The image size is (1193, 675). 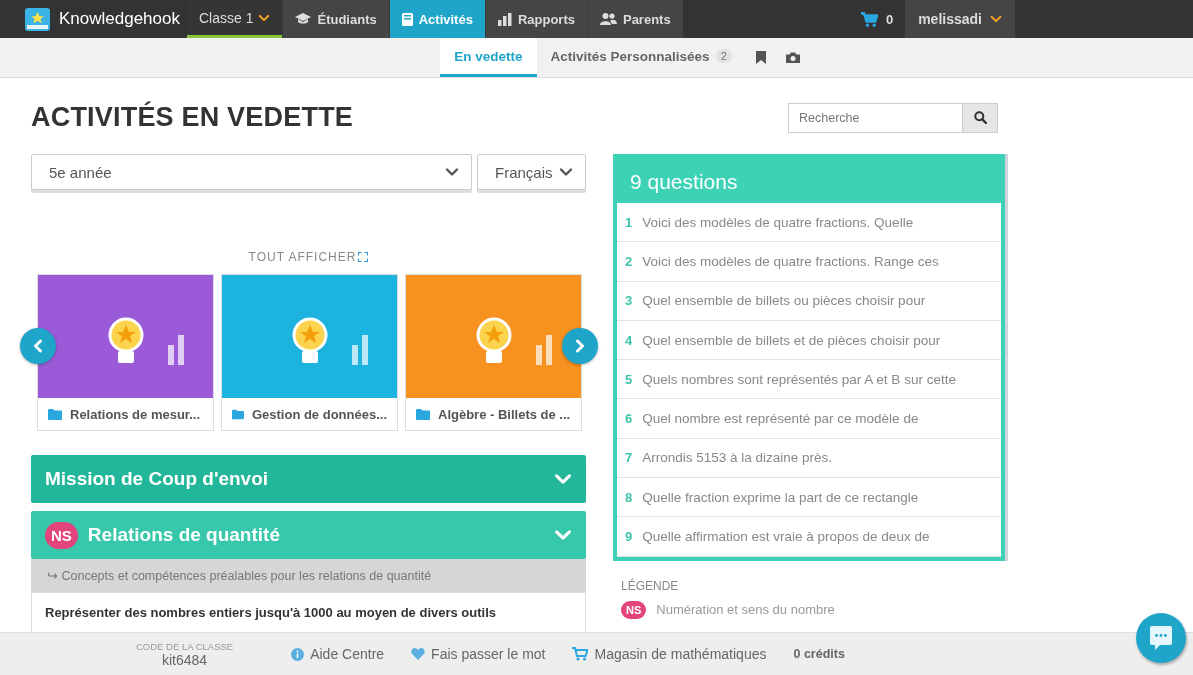 What do you see at coordinates (634, 19) in the screenshot?
I see `nav-tab: Parents` at bounding box center [634, 19].